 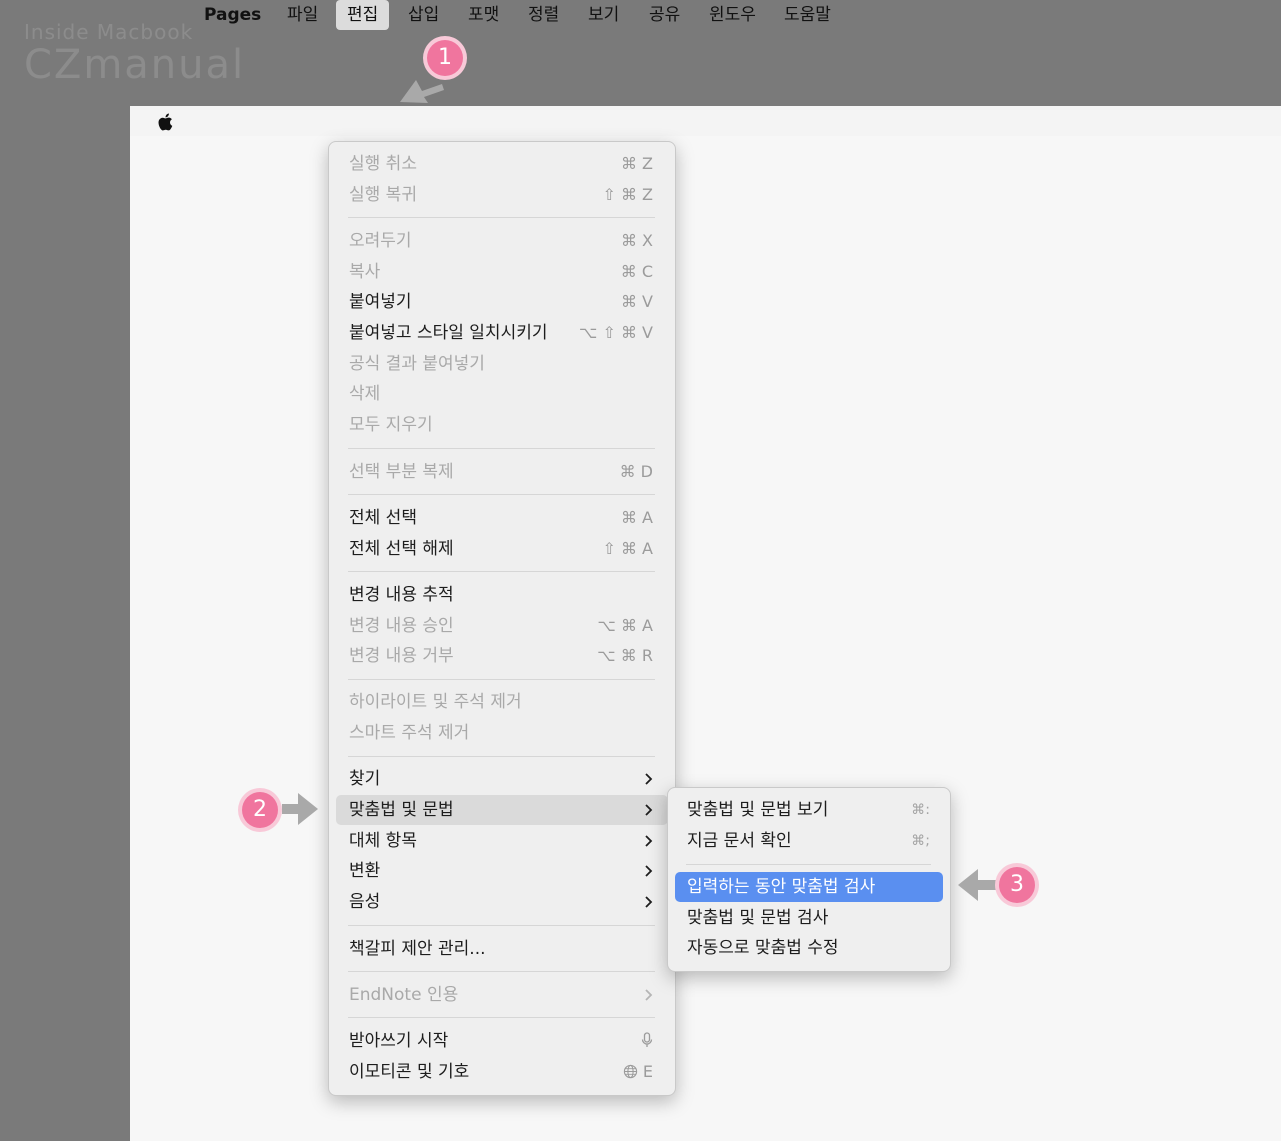 What do you see at coordinates (502, 841) in the screenshot?
I see `menu-item-substitutions: 대체 항목` at bounding box center [502, 841].